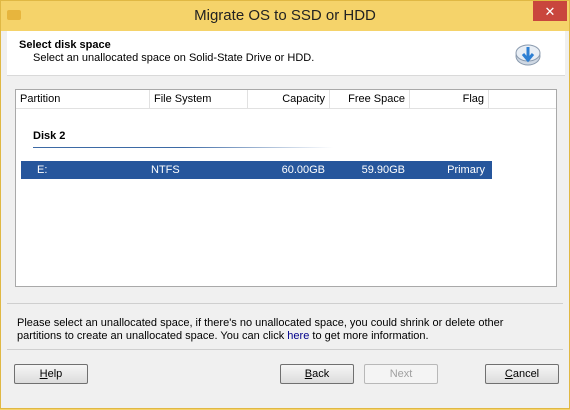 This screenshot has height=410, width=570. What do you see at coordinates (55, 374) in the screenshot?
I see `help-button-label: elp` at bounding box center [55, 374].